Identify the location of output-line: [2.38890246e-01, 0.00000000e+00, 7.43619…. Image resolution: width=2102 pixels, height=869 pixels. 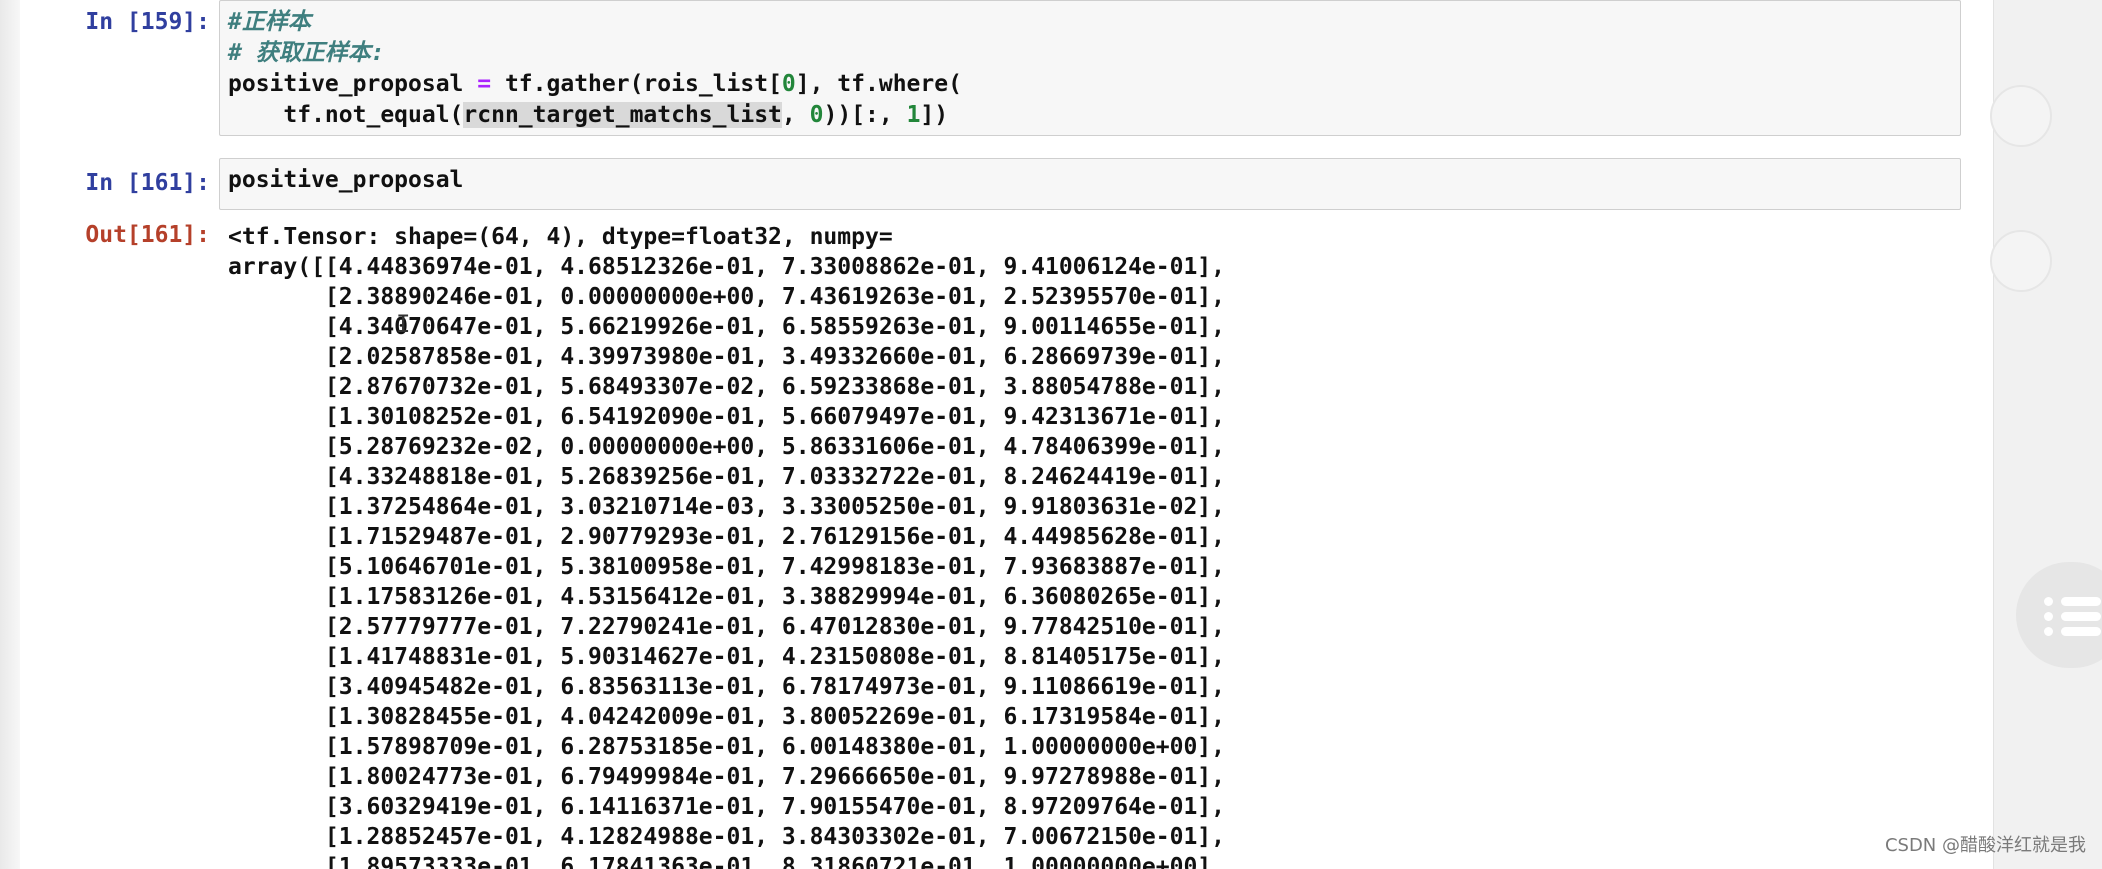
(726, 297).